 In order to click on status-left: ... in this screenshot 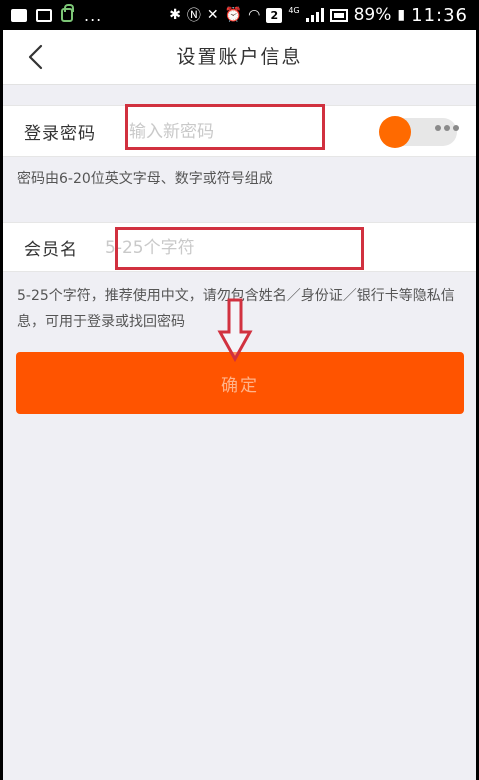, I will do `click(53, 14)`.